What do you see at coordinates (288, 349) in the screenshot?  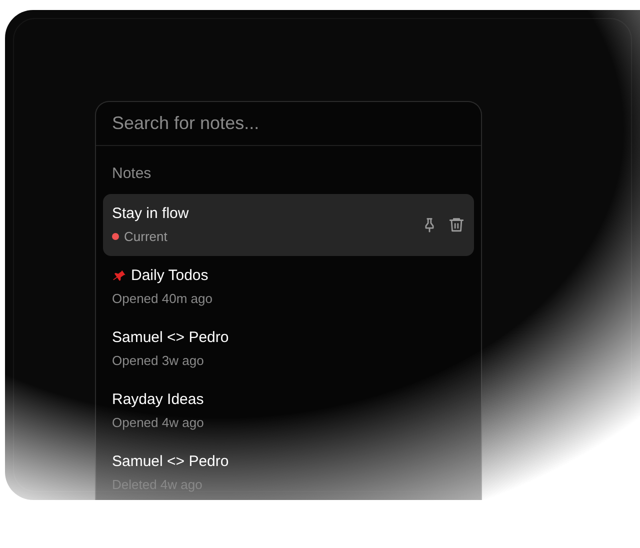 I see `note-item: Samuel <> Pedro Opened 3w ago` at bounding box center [288, 349].